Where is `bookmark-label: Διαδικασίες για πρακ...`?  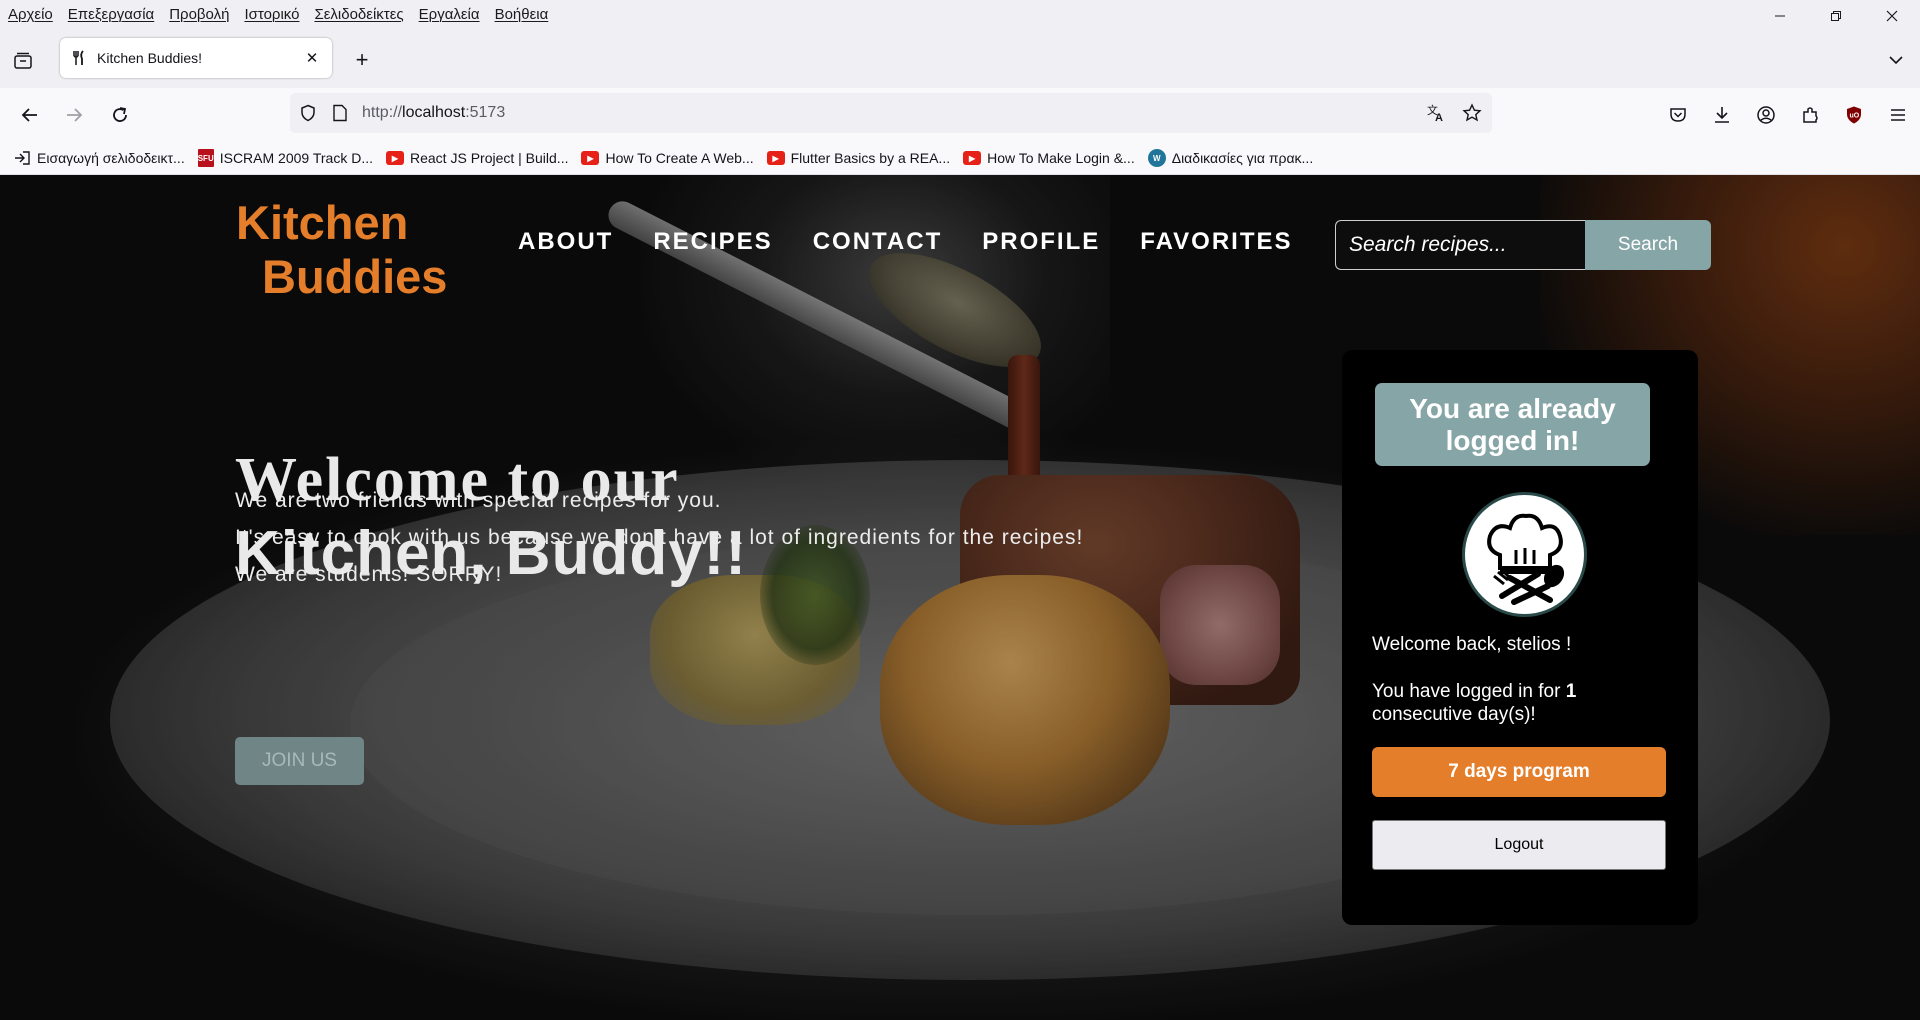 bookmark-label: Διαδικασίες για πρακ... is located at coordinates (1242, 158).